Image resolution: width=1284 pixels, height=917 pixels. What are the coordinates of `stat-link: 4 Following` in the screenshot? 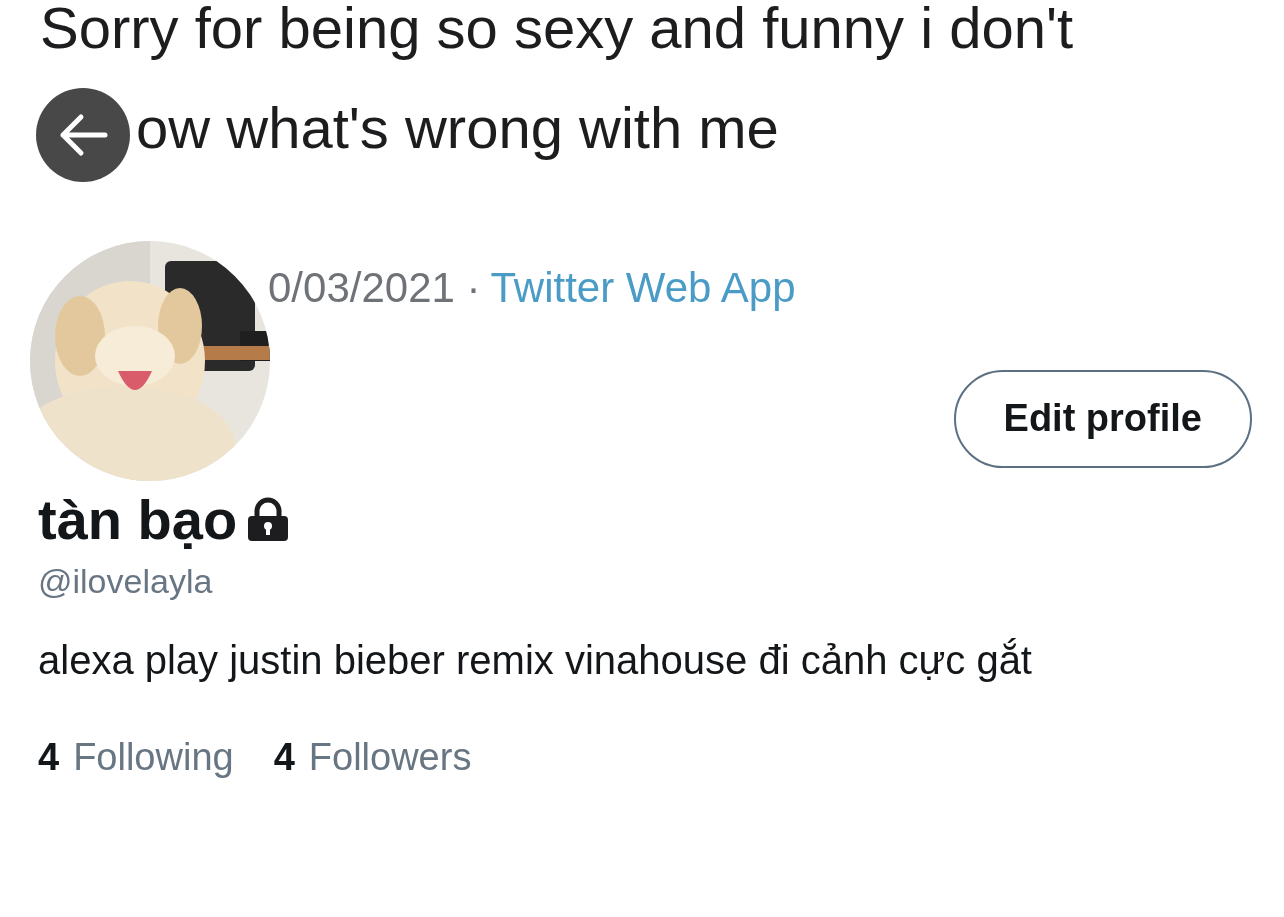 It's located at (136, 757).